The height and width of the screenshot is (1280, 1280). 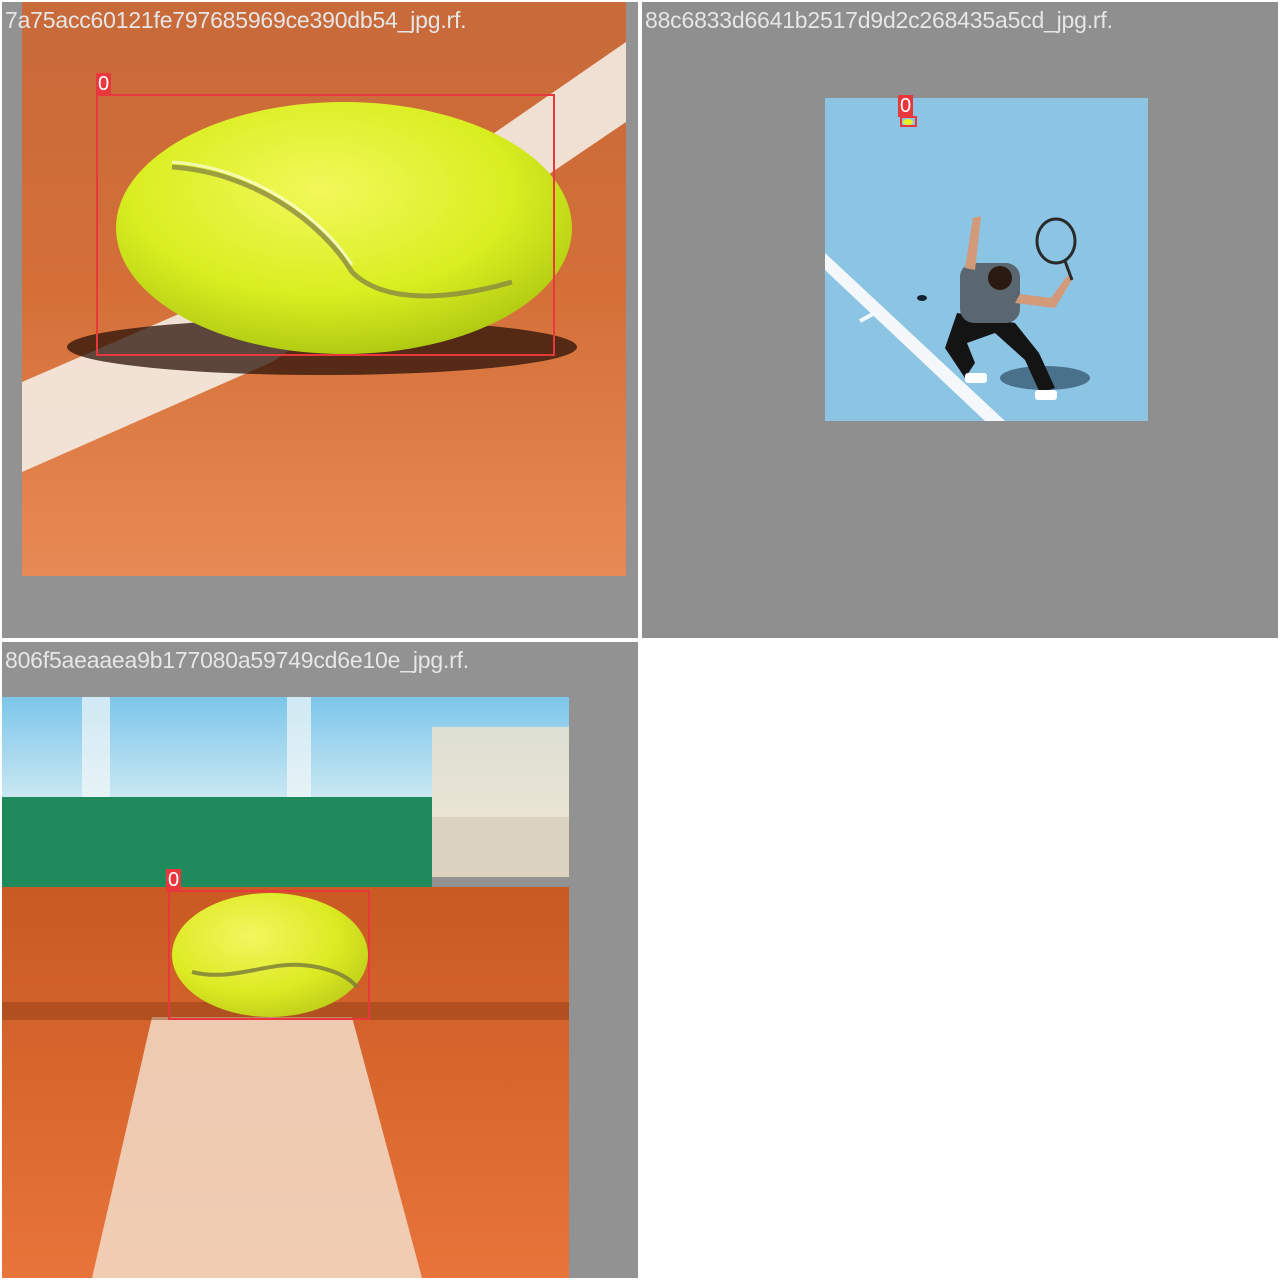 What do you see at coordinates (236, 20) in the screenshot?
I see `image-filename: 7a75acc60121fe797685969ce390db54_jpg.rf.` at bounding box center [236, 20].